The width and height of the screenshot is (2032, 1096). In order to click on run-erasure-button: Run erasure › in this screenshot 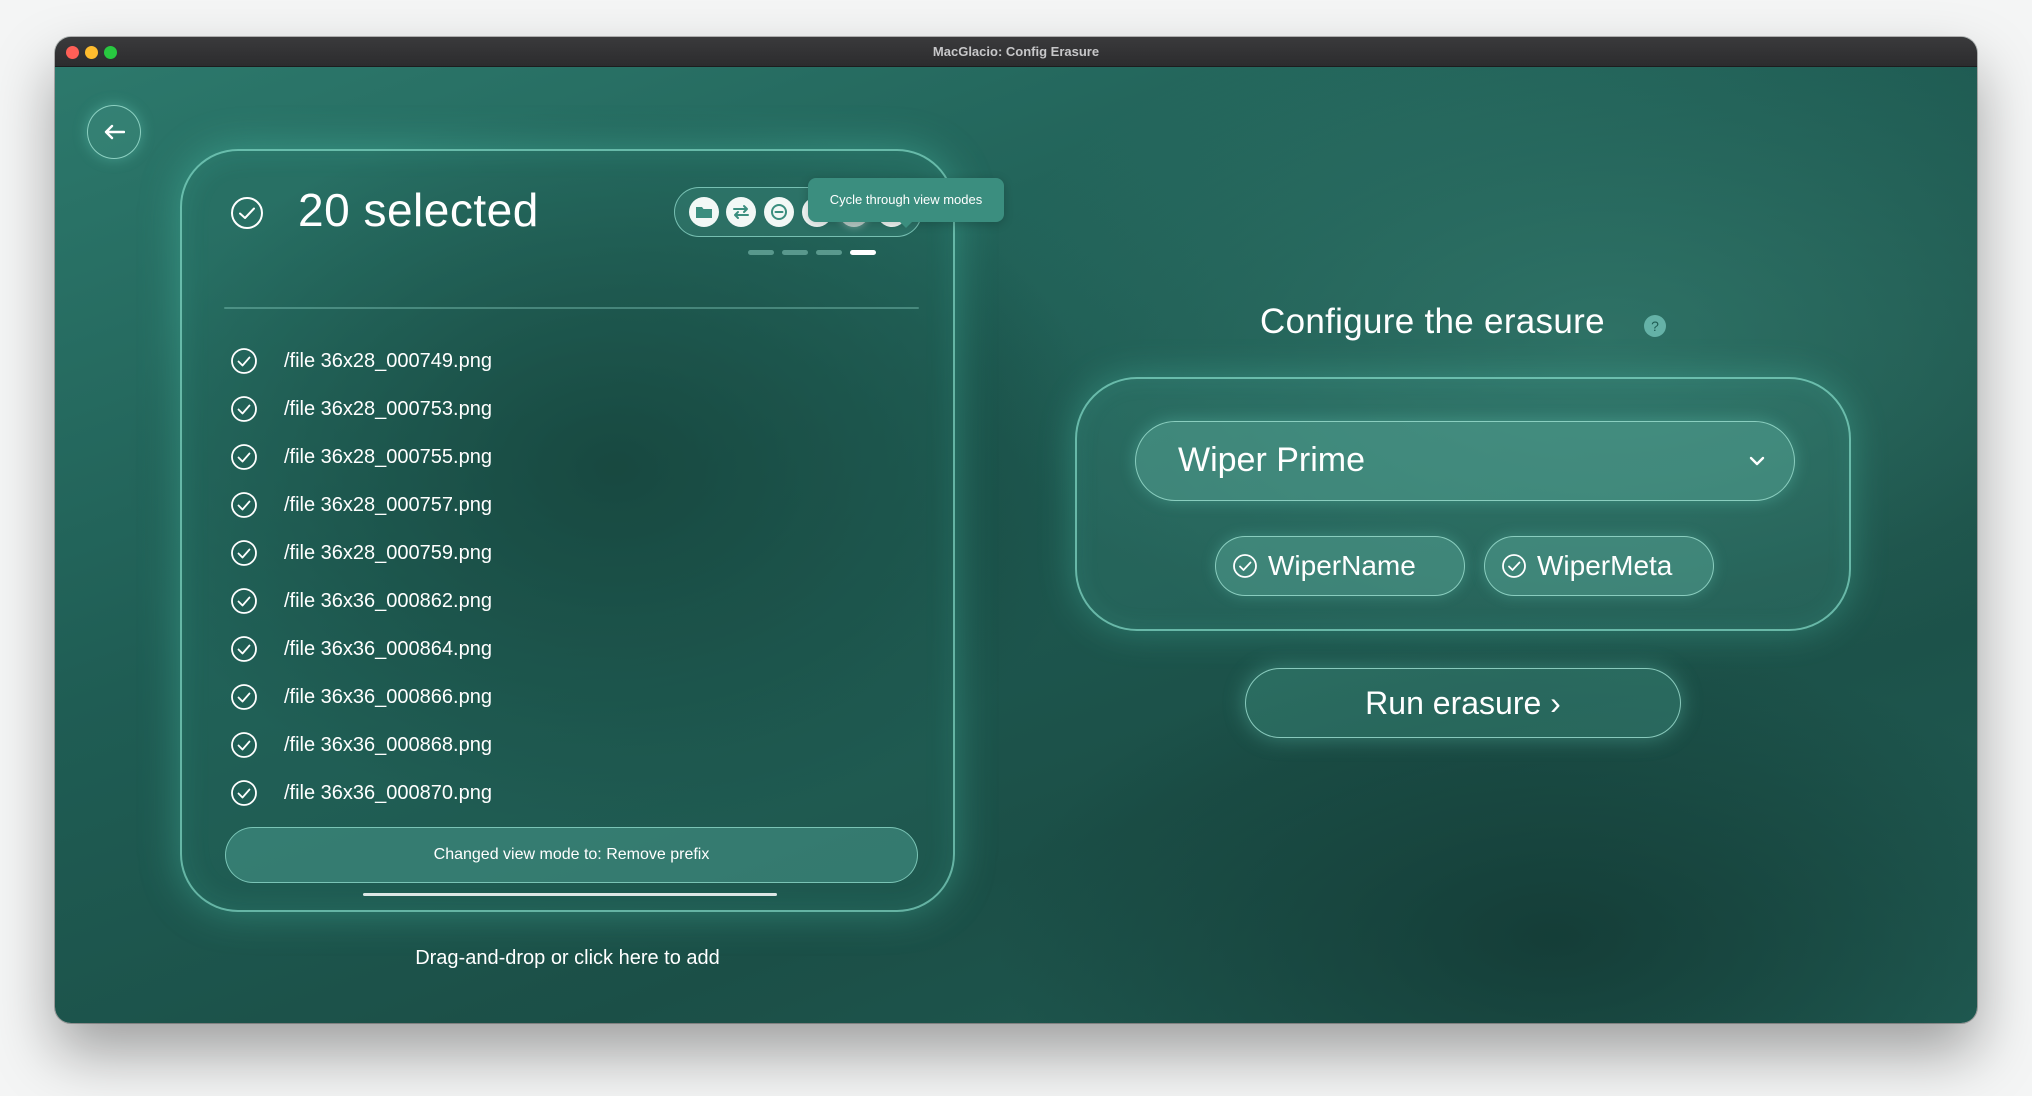, I will do `click(1463, 703)`.